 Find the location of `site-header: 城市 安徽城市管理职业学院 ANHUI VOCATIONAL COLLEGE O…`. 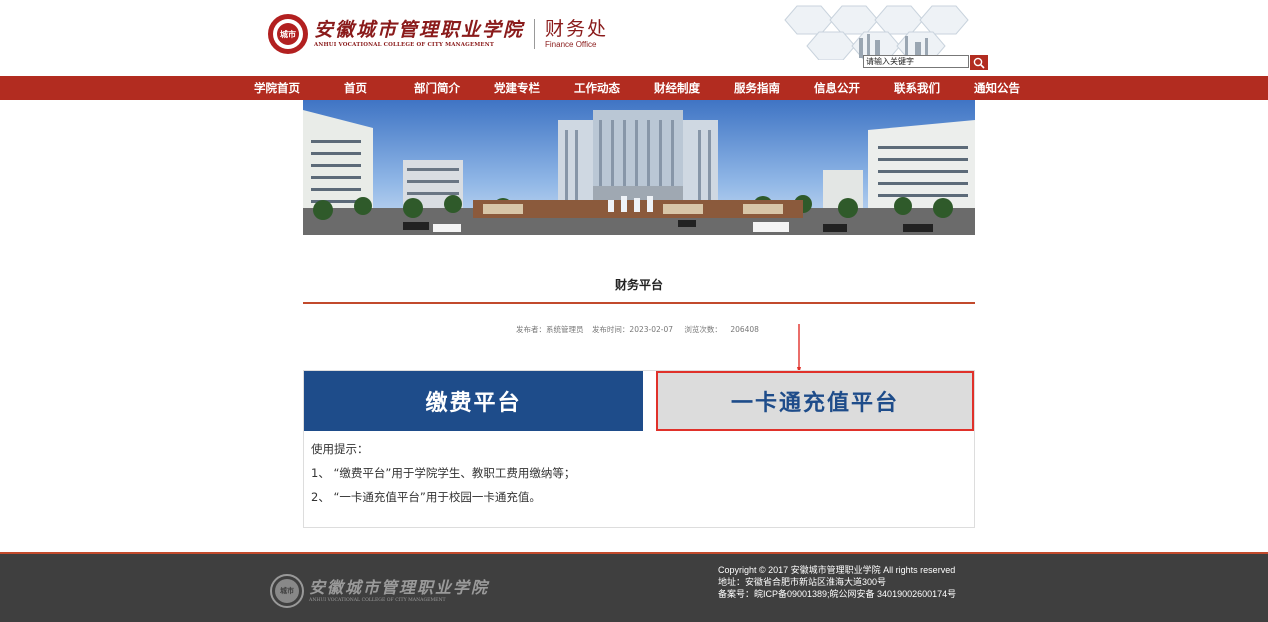

site-header: 城市 安徽城市管理职业学院 ANHUI VOCATIONAL COLLEGE O… is located at coordinates (634, 38).